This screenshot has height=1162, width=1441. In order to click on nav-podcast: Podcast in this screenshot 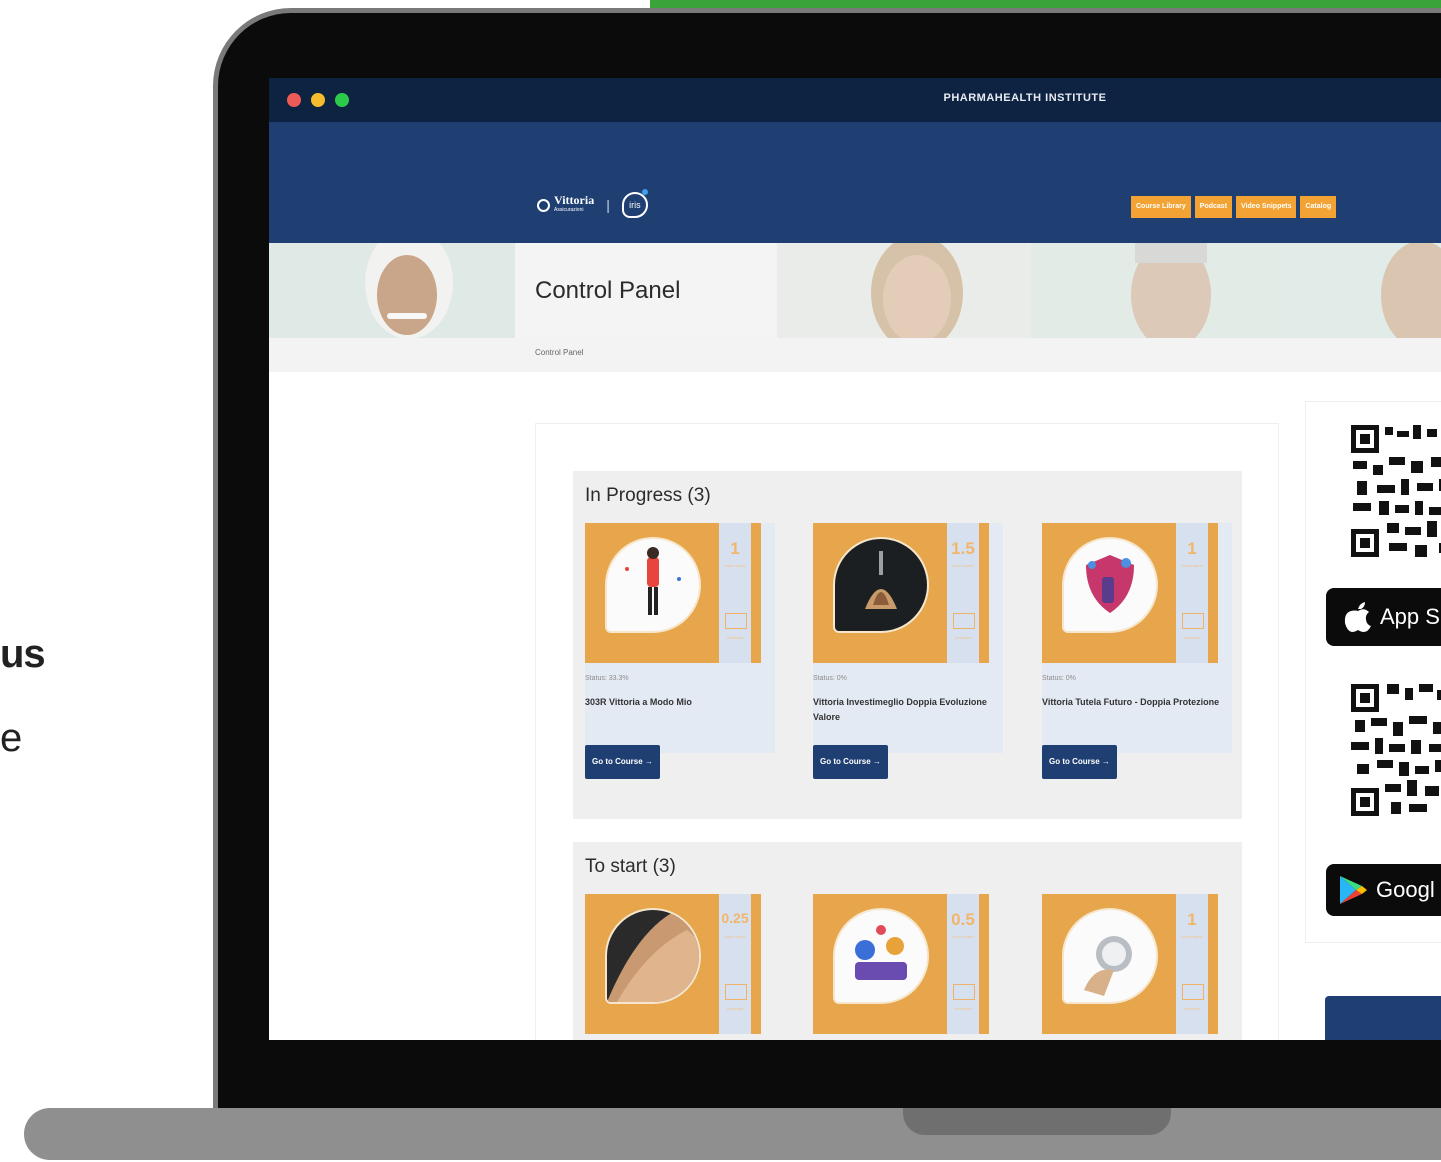, I will do `click(1213, 207)`.